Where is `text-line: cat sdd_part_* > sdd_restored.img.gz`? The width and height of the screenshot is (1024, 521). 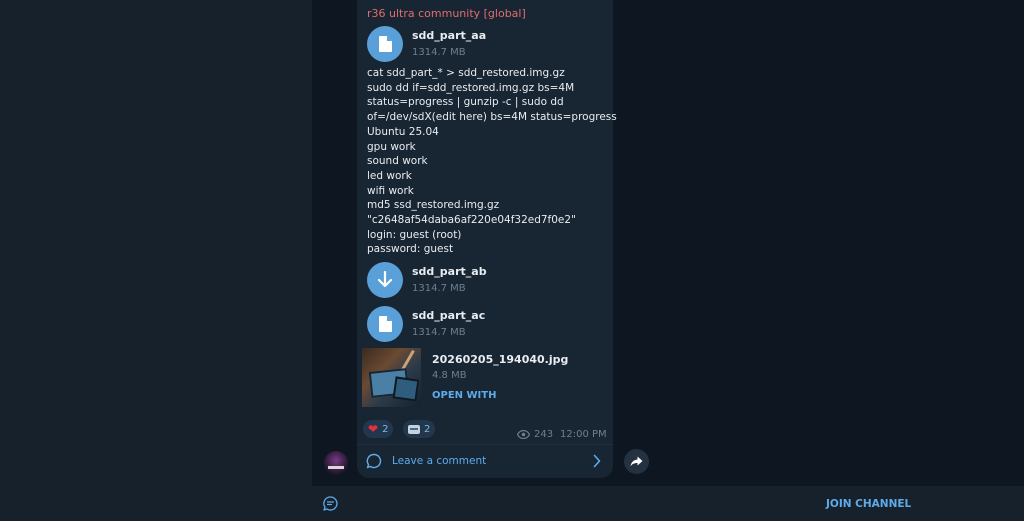 text-line: cat sdd_part_* > sdd_restored.img.gz is located at coordinates (466, 73).